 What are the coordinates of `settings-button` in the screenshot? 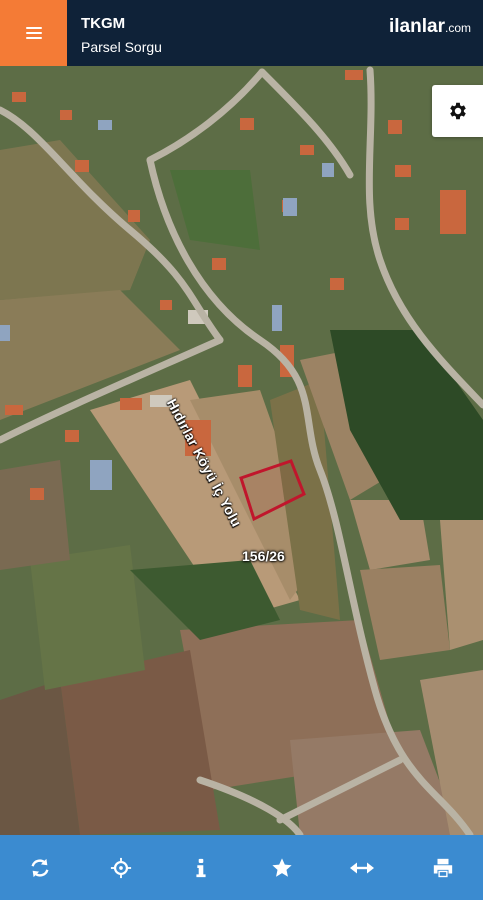 It's located at (457, 111).